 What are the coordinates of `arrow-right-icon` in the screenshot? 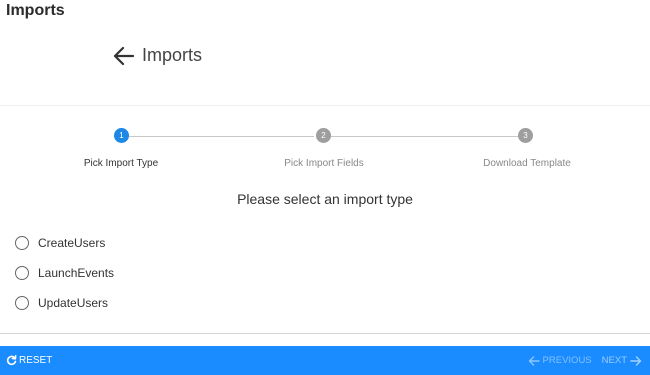 It's located at (636, 360).